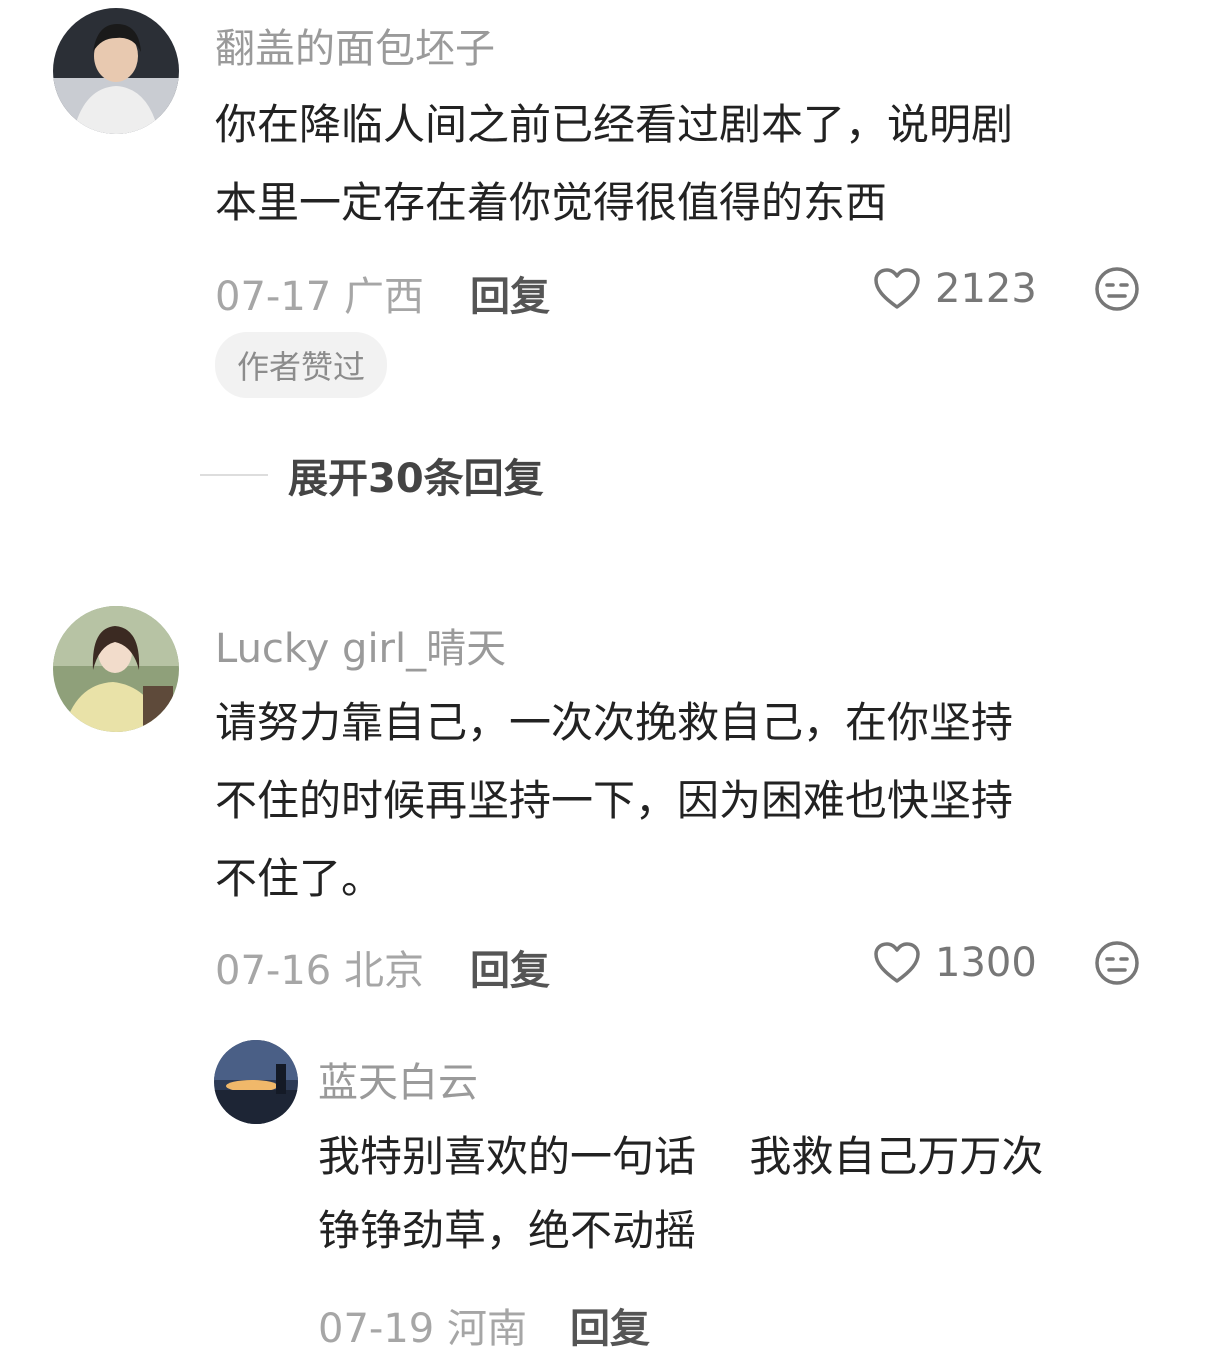  Describe the element at coordinates (273, 297) in the screenshot. I see `comment-date: 07-17` at that location.